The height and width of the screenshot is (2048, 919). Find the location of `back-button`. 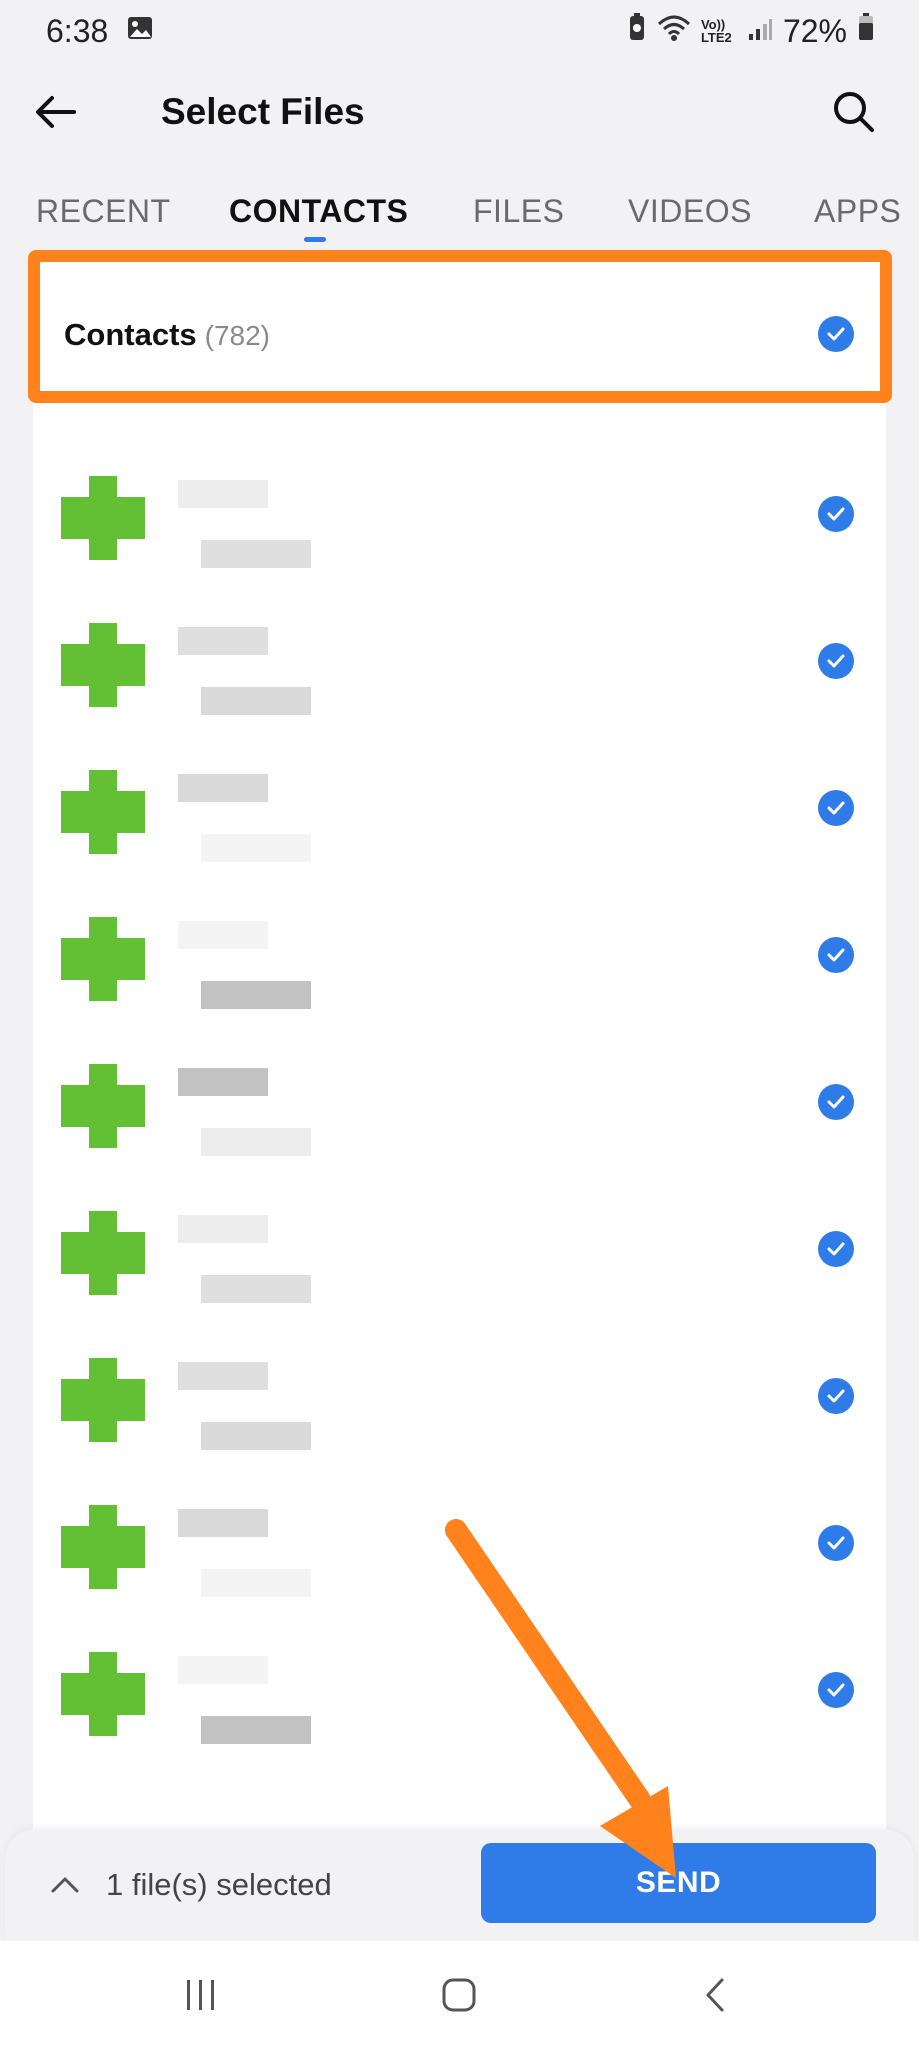

back-button is located at coordinates (56, 112).